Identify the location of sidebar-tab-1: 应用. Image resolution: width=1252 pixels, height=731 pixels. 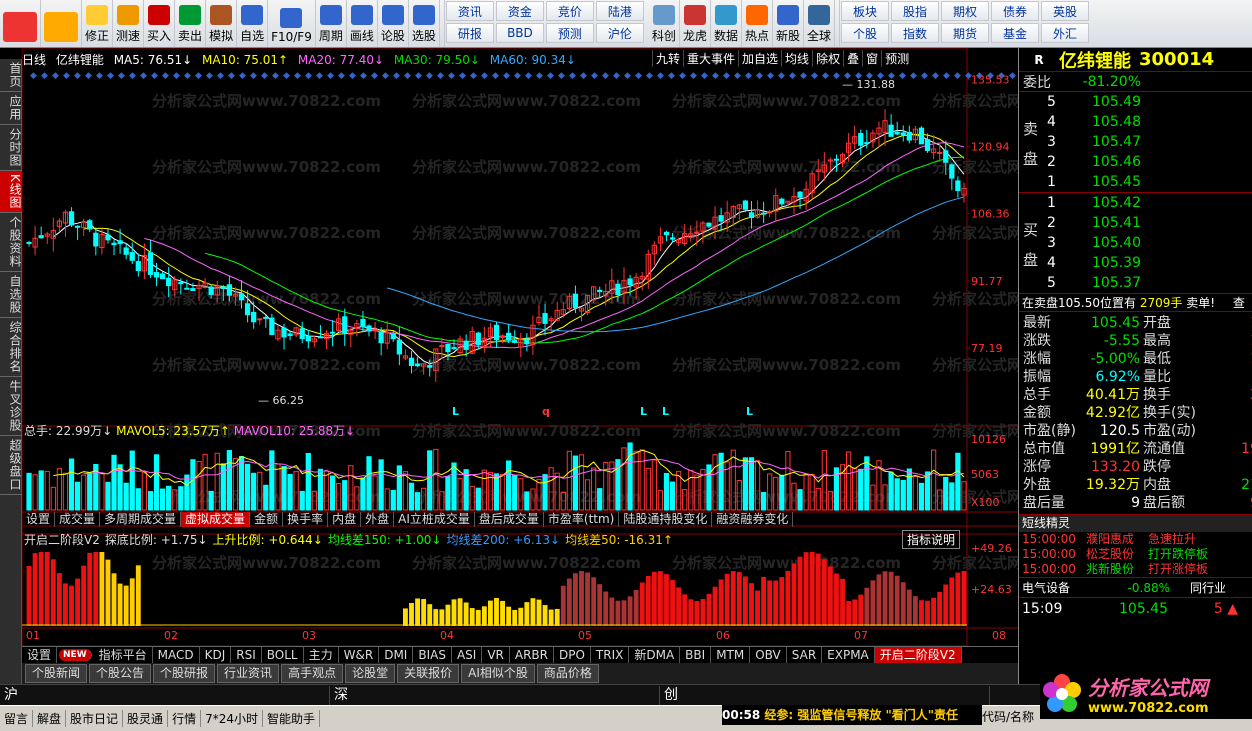
(11, 108).